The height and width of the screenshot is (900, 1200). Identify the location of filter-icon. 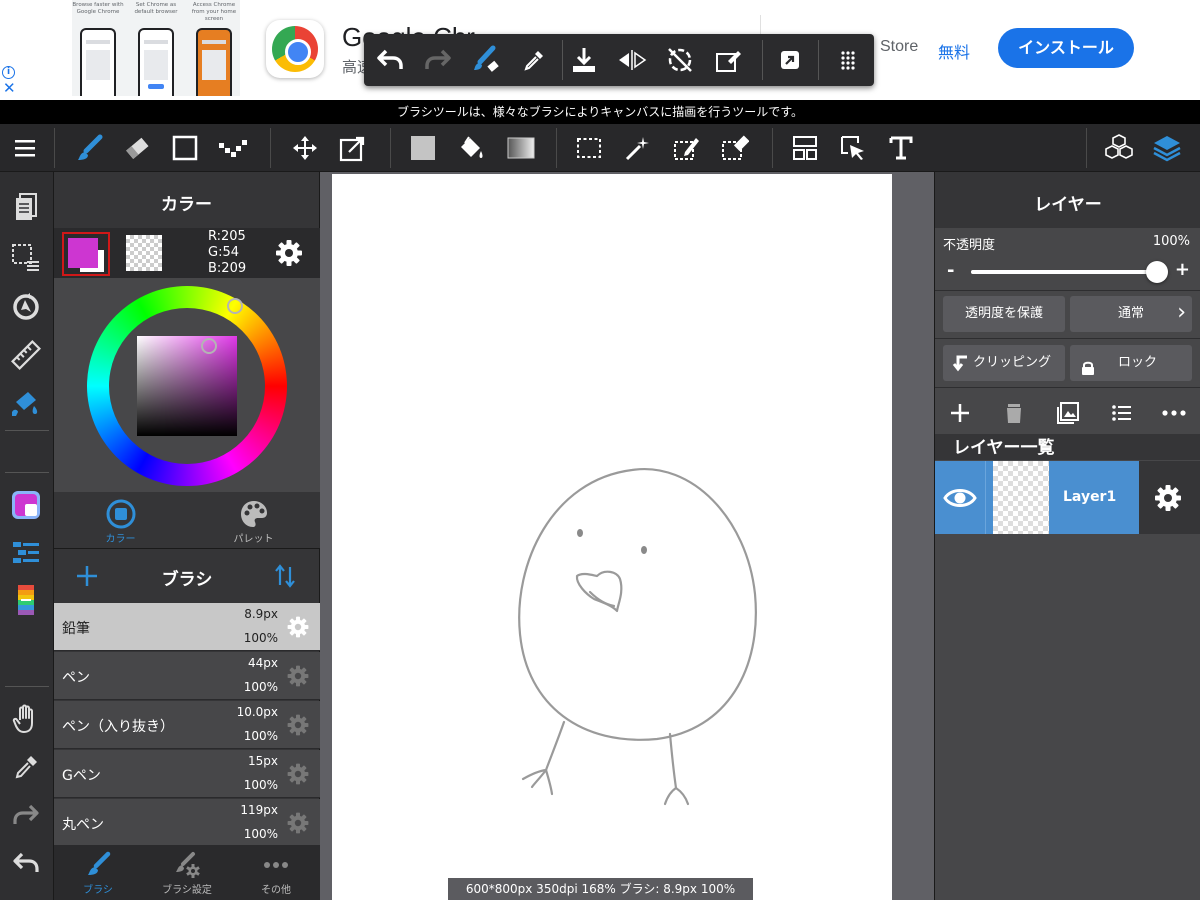
(26, 403).